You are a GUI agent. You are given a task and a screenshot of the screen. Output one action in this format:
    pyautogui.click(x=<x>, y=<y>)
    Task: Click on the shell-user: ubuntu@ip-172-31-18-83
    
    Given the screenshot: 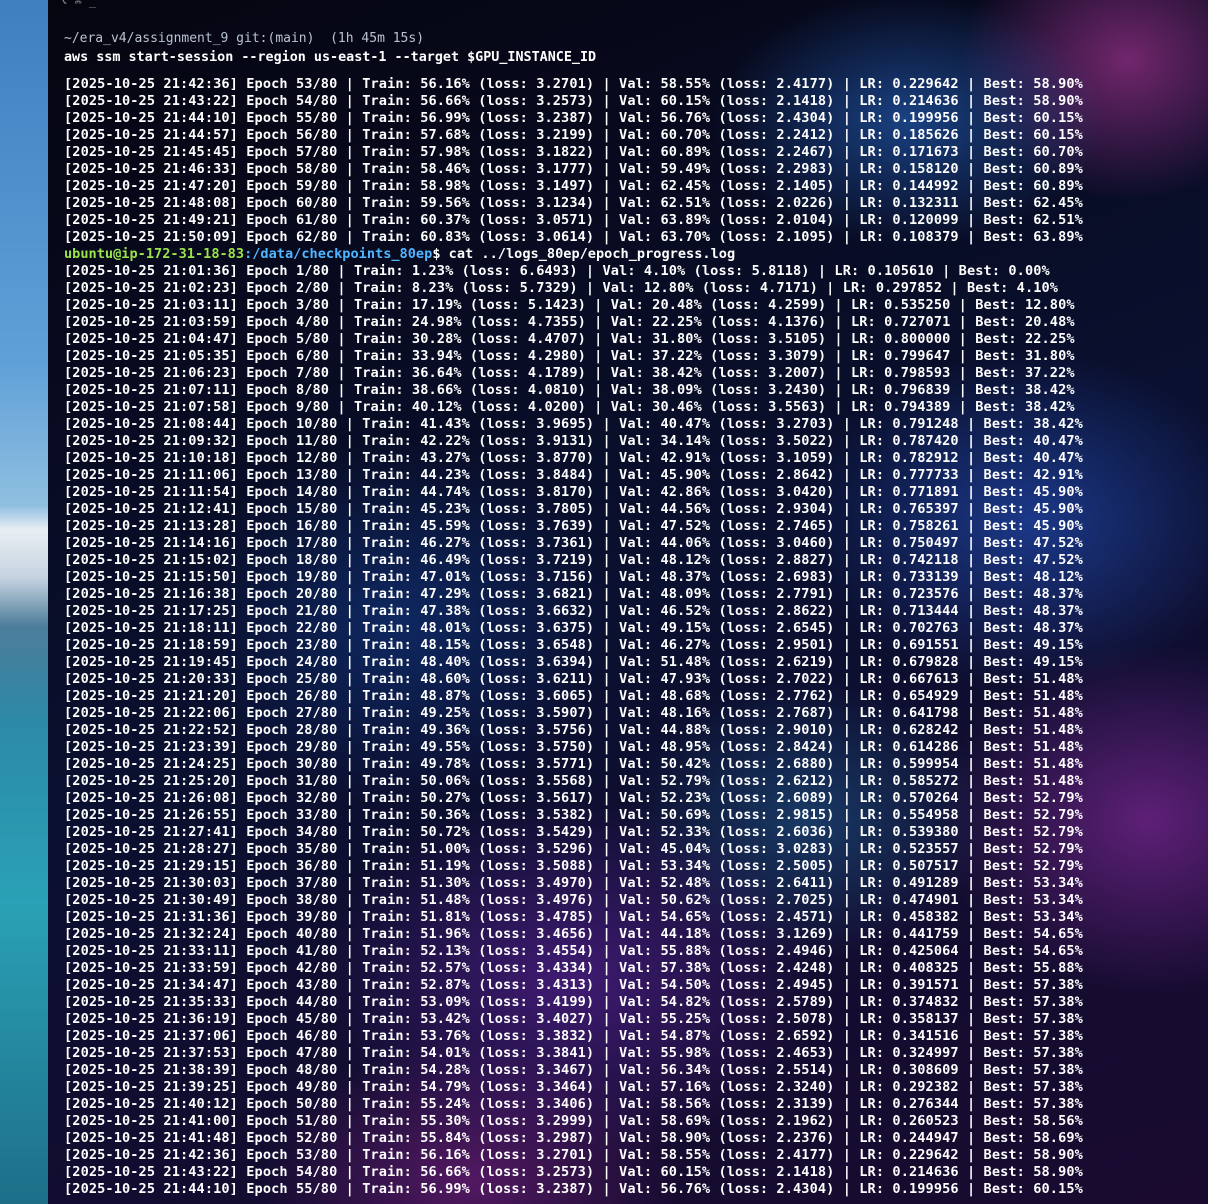 What is the action you would take?
    pyautogui.click(x=154, y=254)
    